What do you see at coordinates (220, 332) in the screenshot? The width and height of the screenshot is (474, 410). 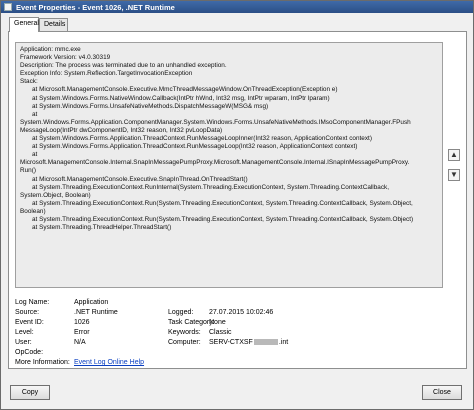 I see `keywords-value: Classic` at bounding box center [220, 332].